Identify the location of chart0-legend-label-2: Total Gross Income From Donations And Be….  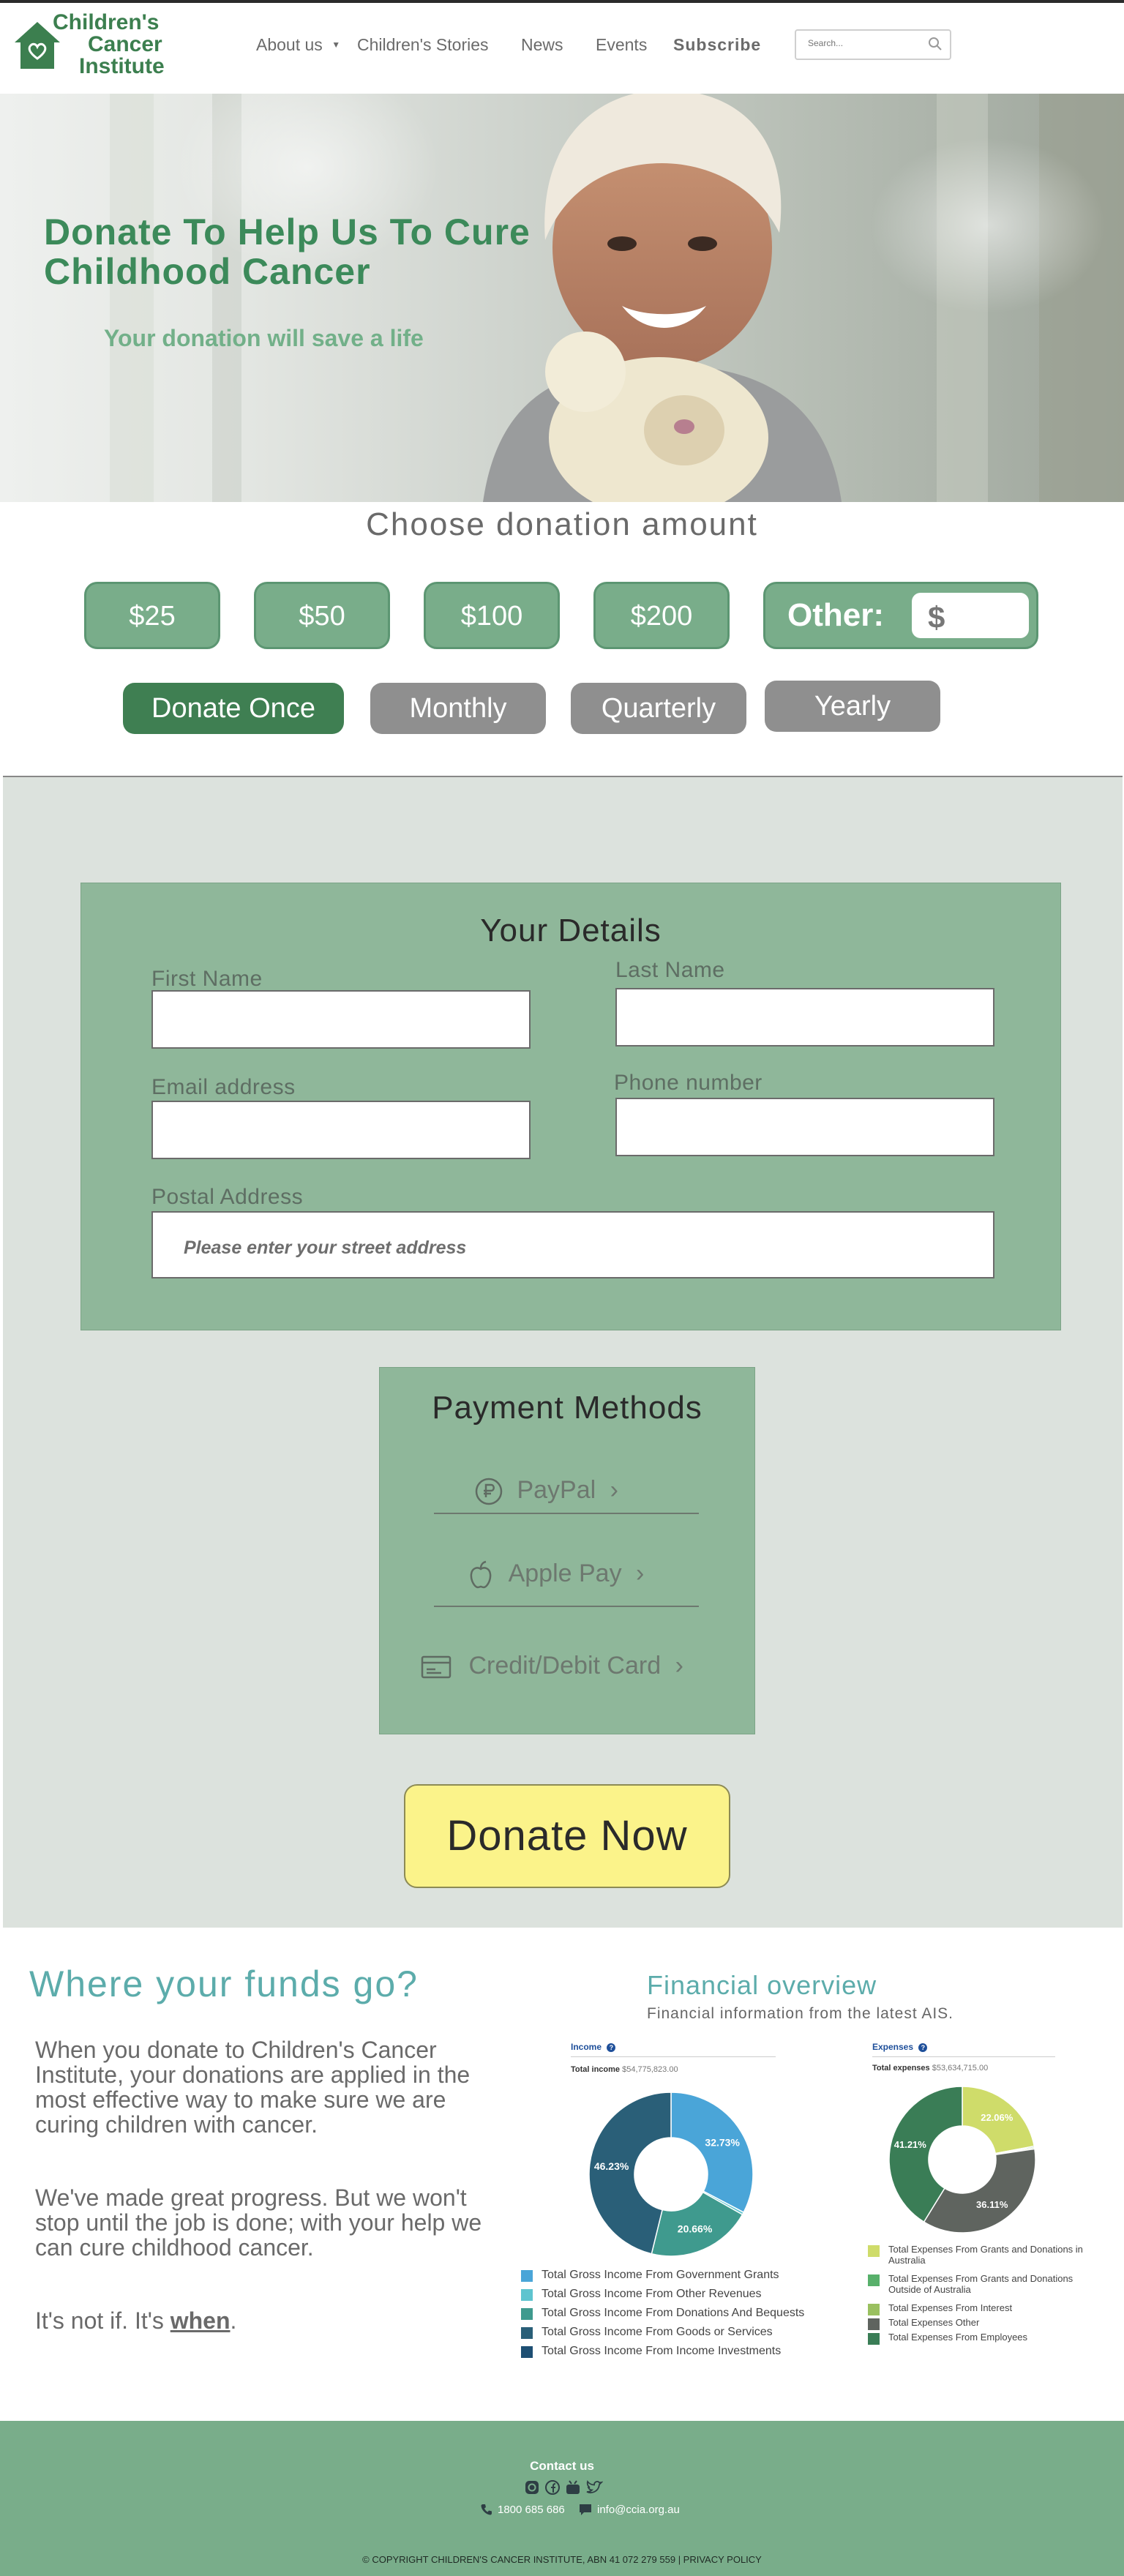
(673, 2313).